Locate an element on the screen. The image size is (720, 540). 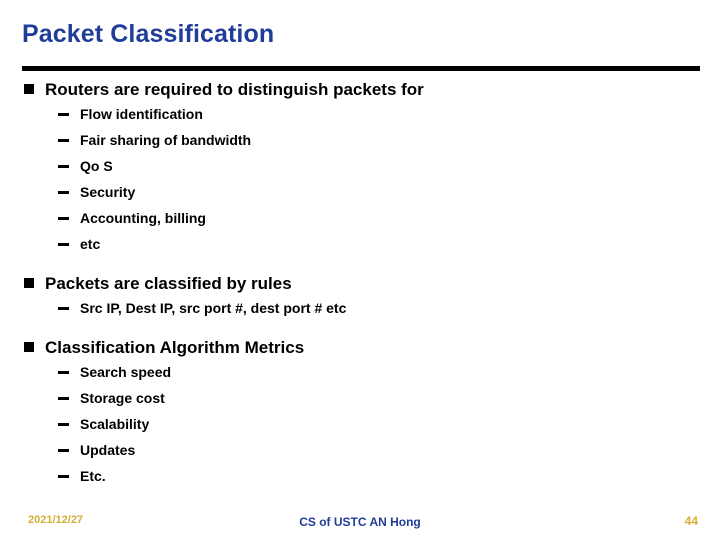
footer-attribution: CS of USTC AN Hong is located at coordinates (360, 522).